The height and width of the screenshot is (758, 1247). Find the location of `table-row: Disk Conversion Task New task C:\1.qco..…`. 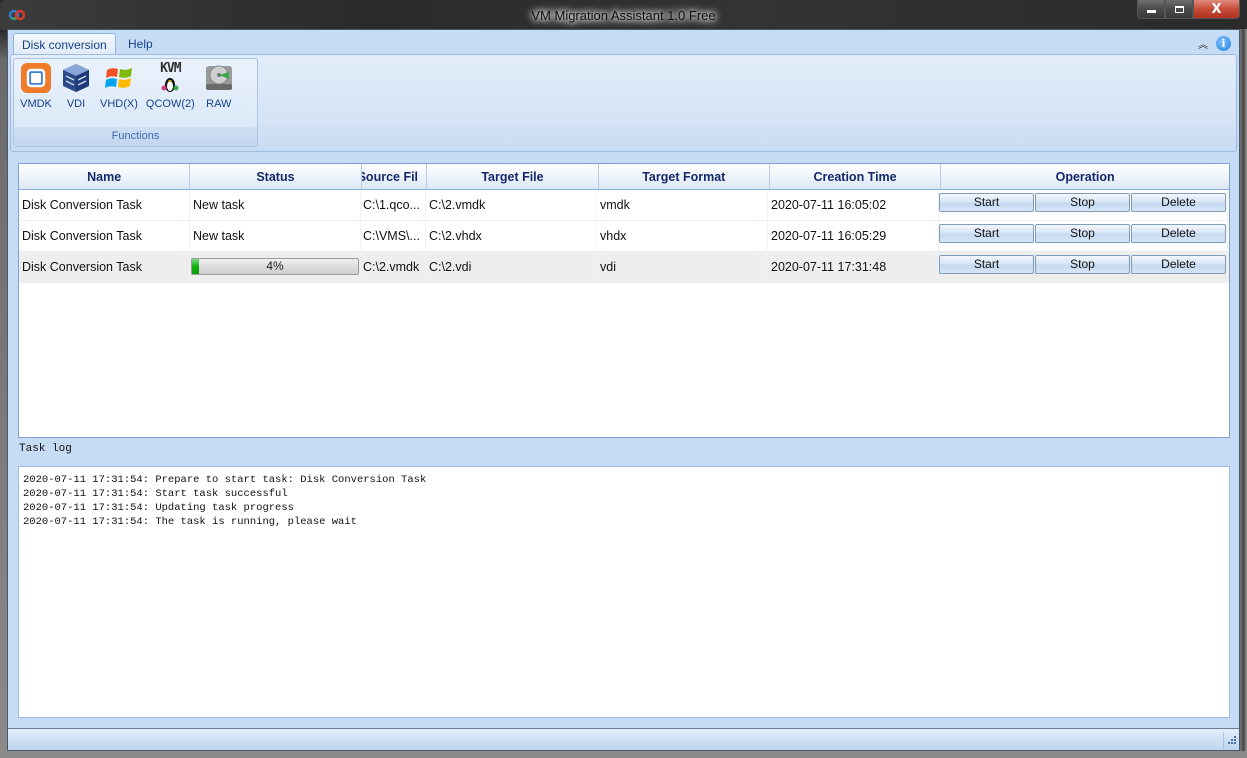

table-row: Disk Conversion Task New task C:\1.qco..… is located at coordinates (624, 205).